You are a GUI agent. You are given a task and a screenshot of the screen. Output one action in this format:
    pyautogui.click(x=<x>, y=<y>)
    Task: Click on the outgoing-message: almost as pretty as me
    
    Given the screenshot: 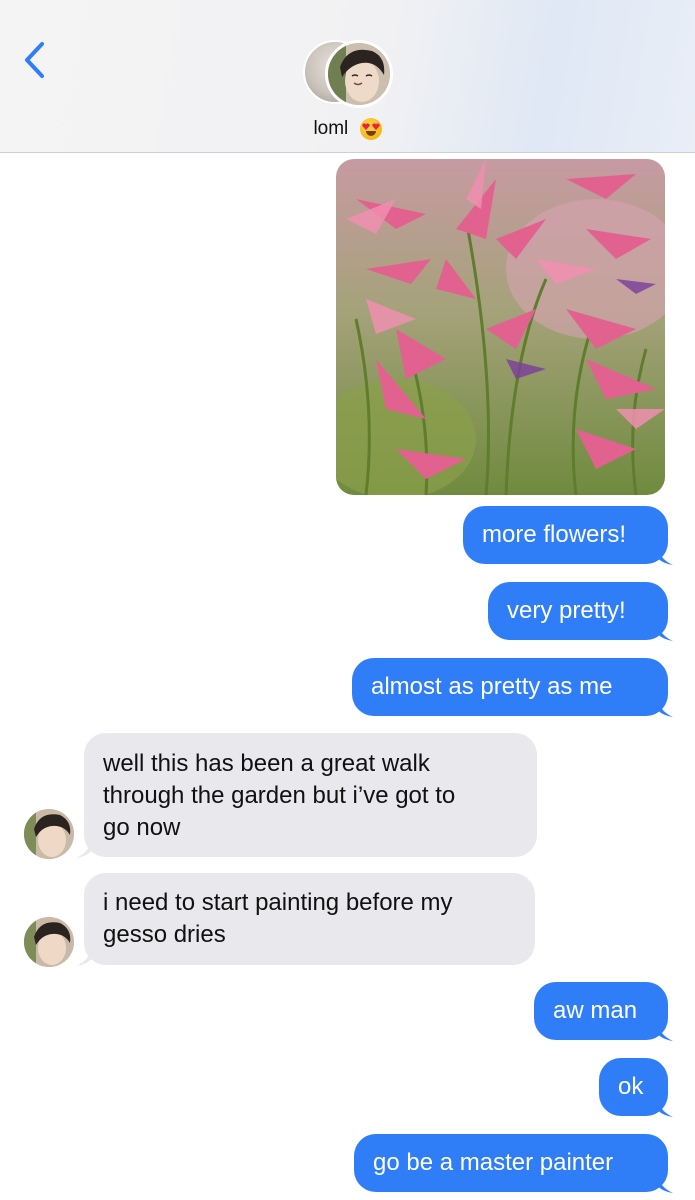 What is the action you would take?
    pyautogui.click(x=510, y=687)
    